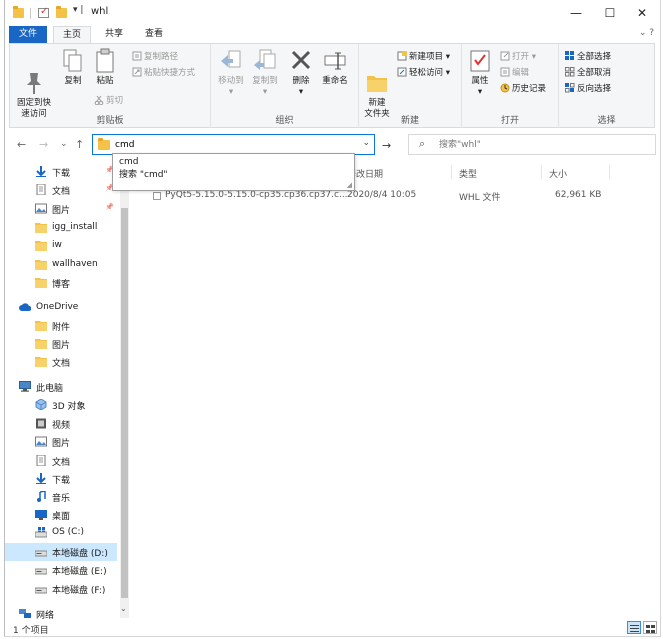 The width and height of the screenshot is (663, 639). Describe the element at coordinates (335, 67) in the screenshot. I see `rename-button: 重命名` at that location.